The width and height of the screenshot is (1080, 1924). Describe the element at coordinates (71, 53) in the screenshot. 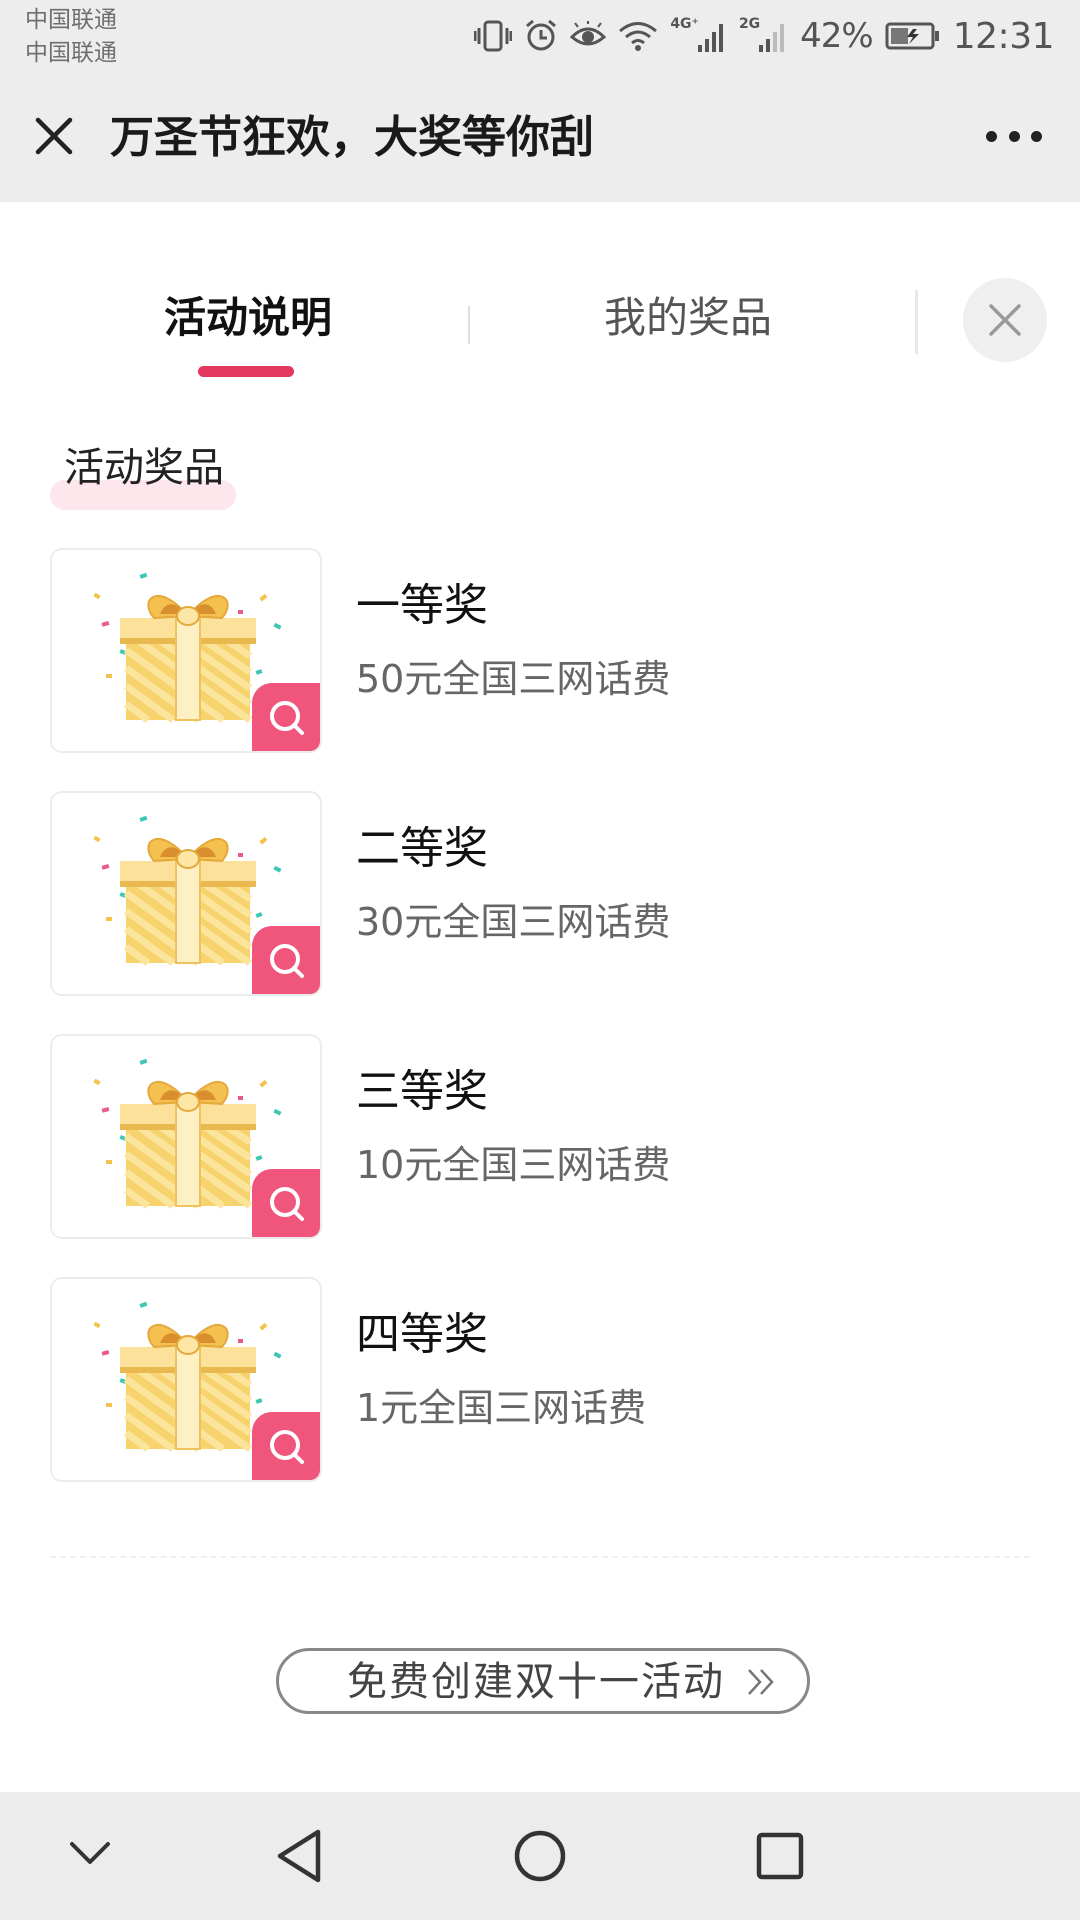

I see `carrier-label-2: 中国联通` at that location.